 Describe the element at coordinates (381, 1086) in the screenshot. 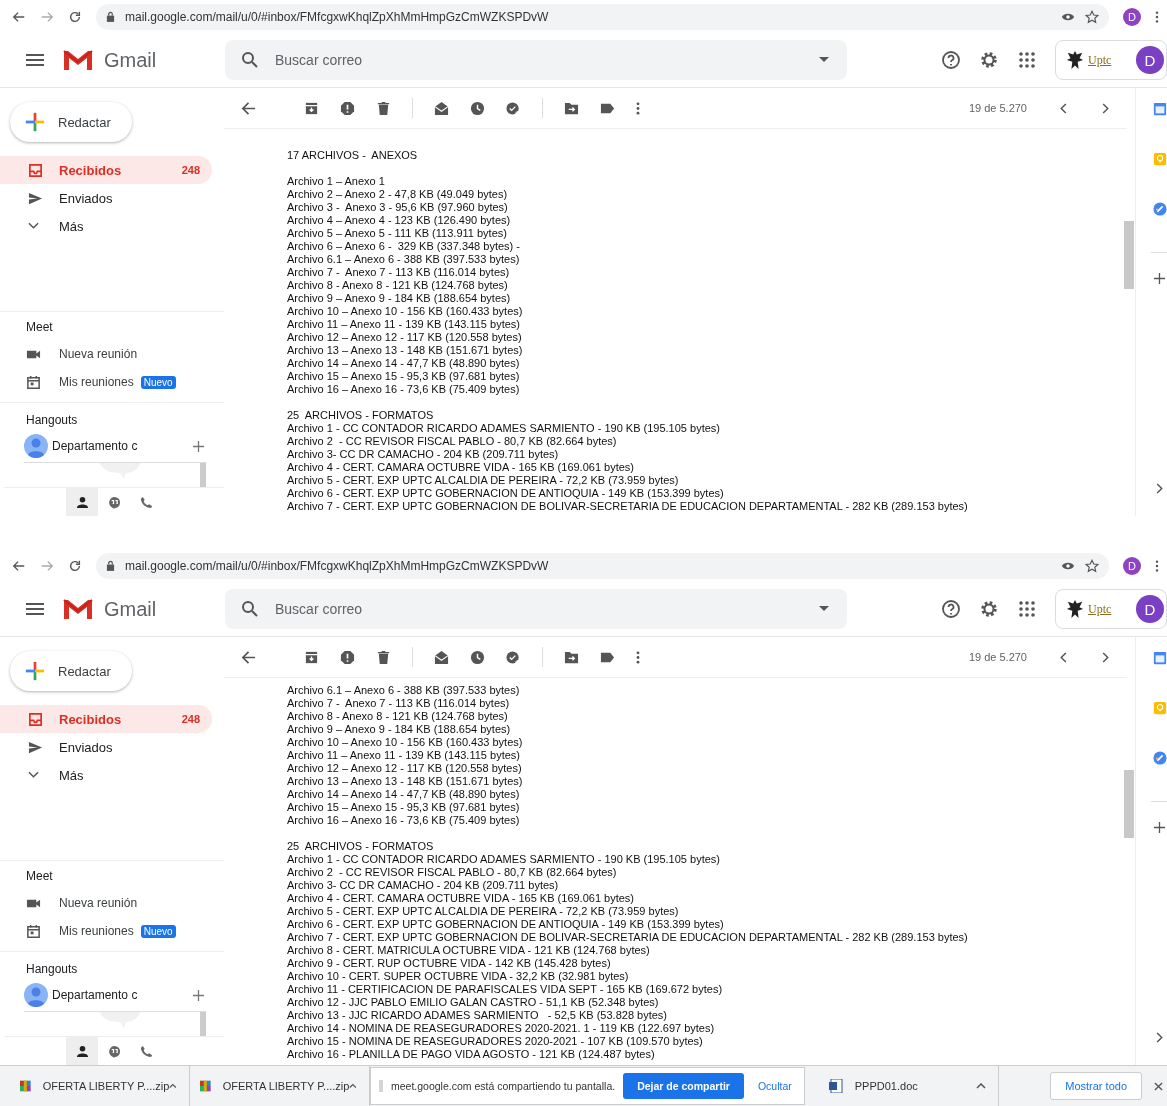

I see `drag-handle-icon` at that location.